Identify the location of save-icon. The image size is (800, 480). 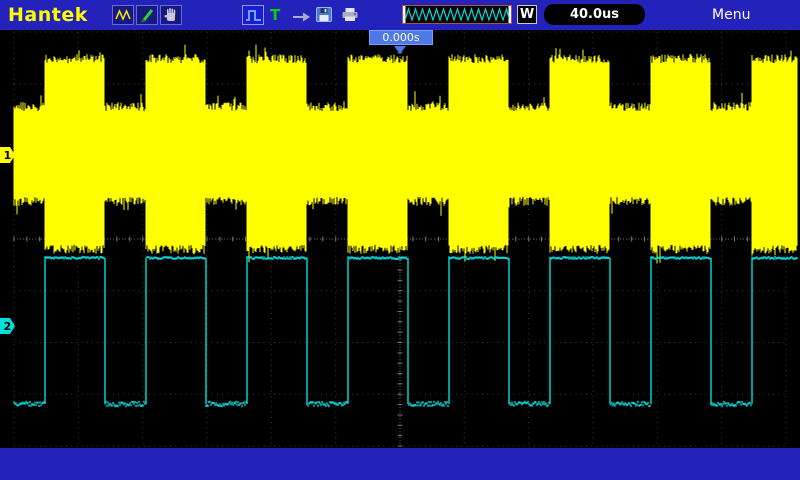
(324, 16).